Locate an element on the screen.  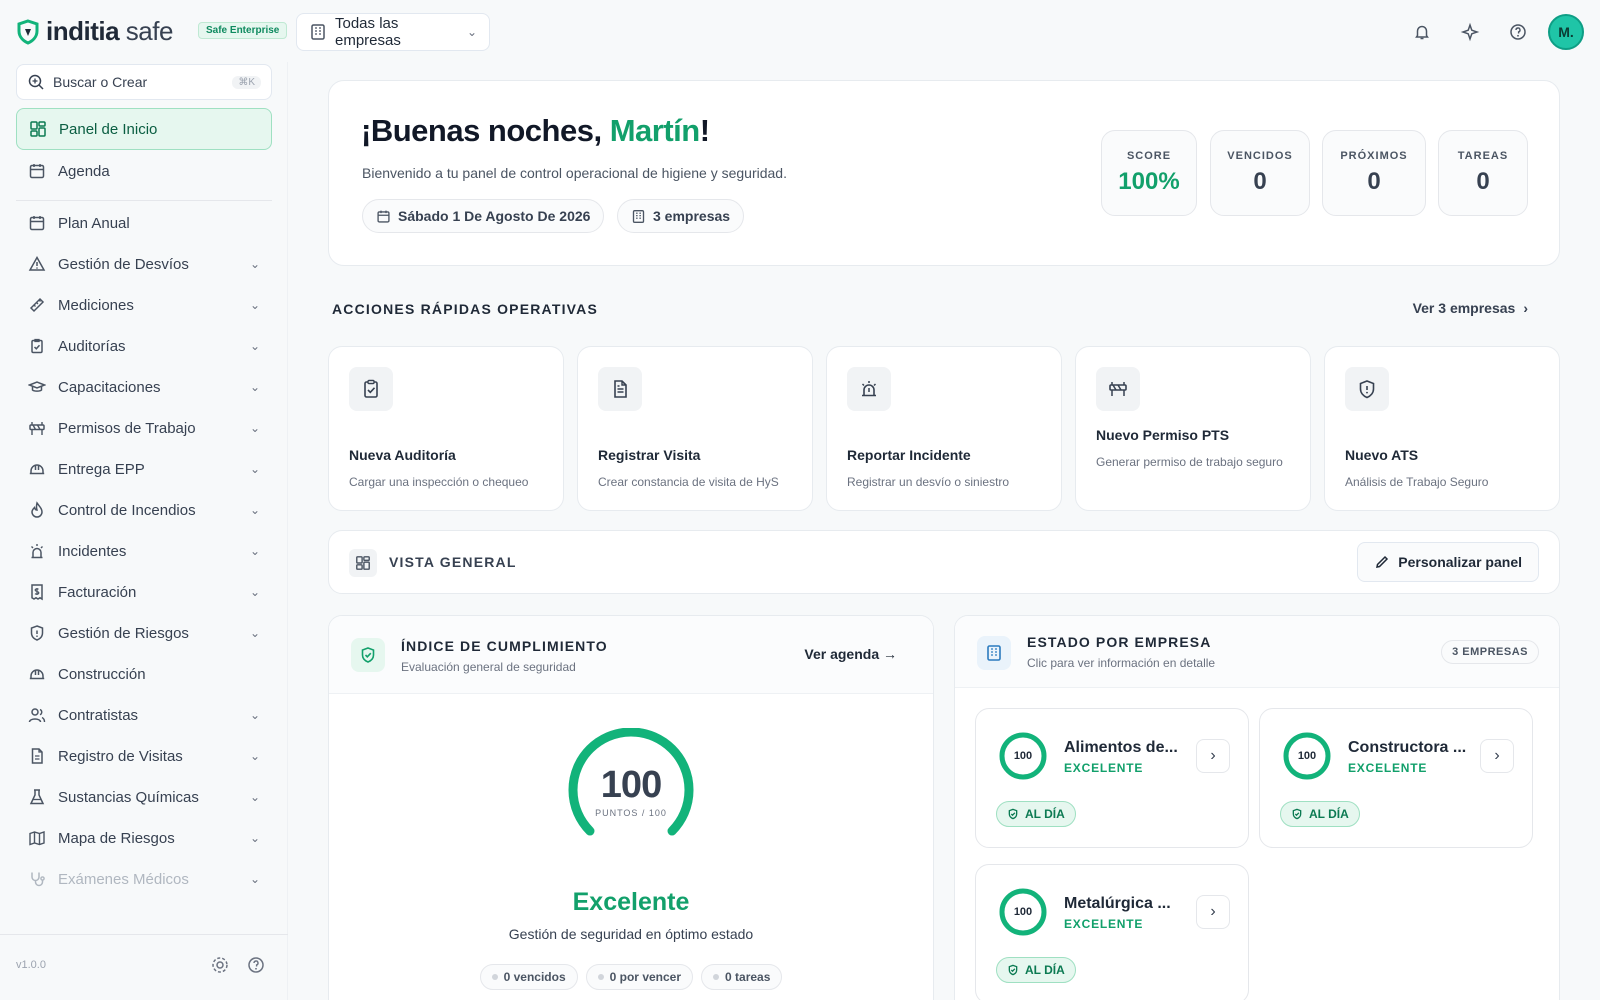
brand-logo: inditia safe is located at coordinates (94, 31).